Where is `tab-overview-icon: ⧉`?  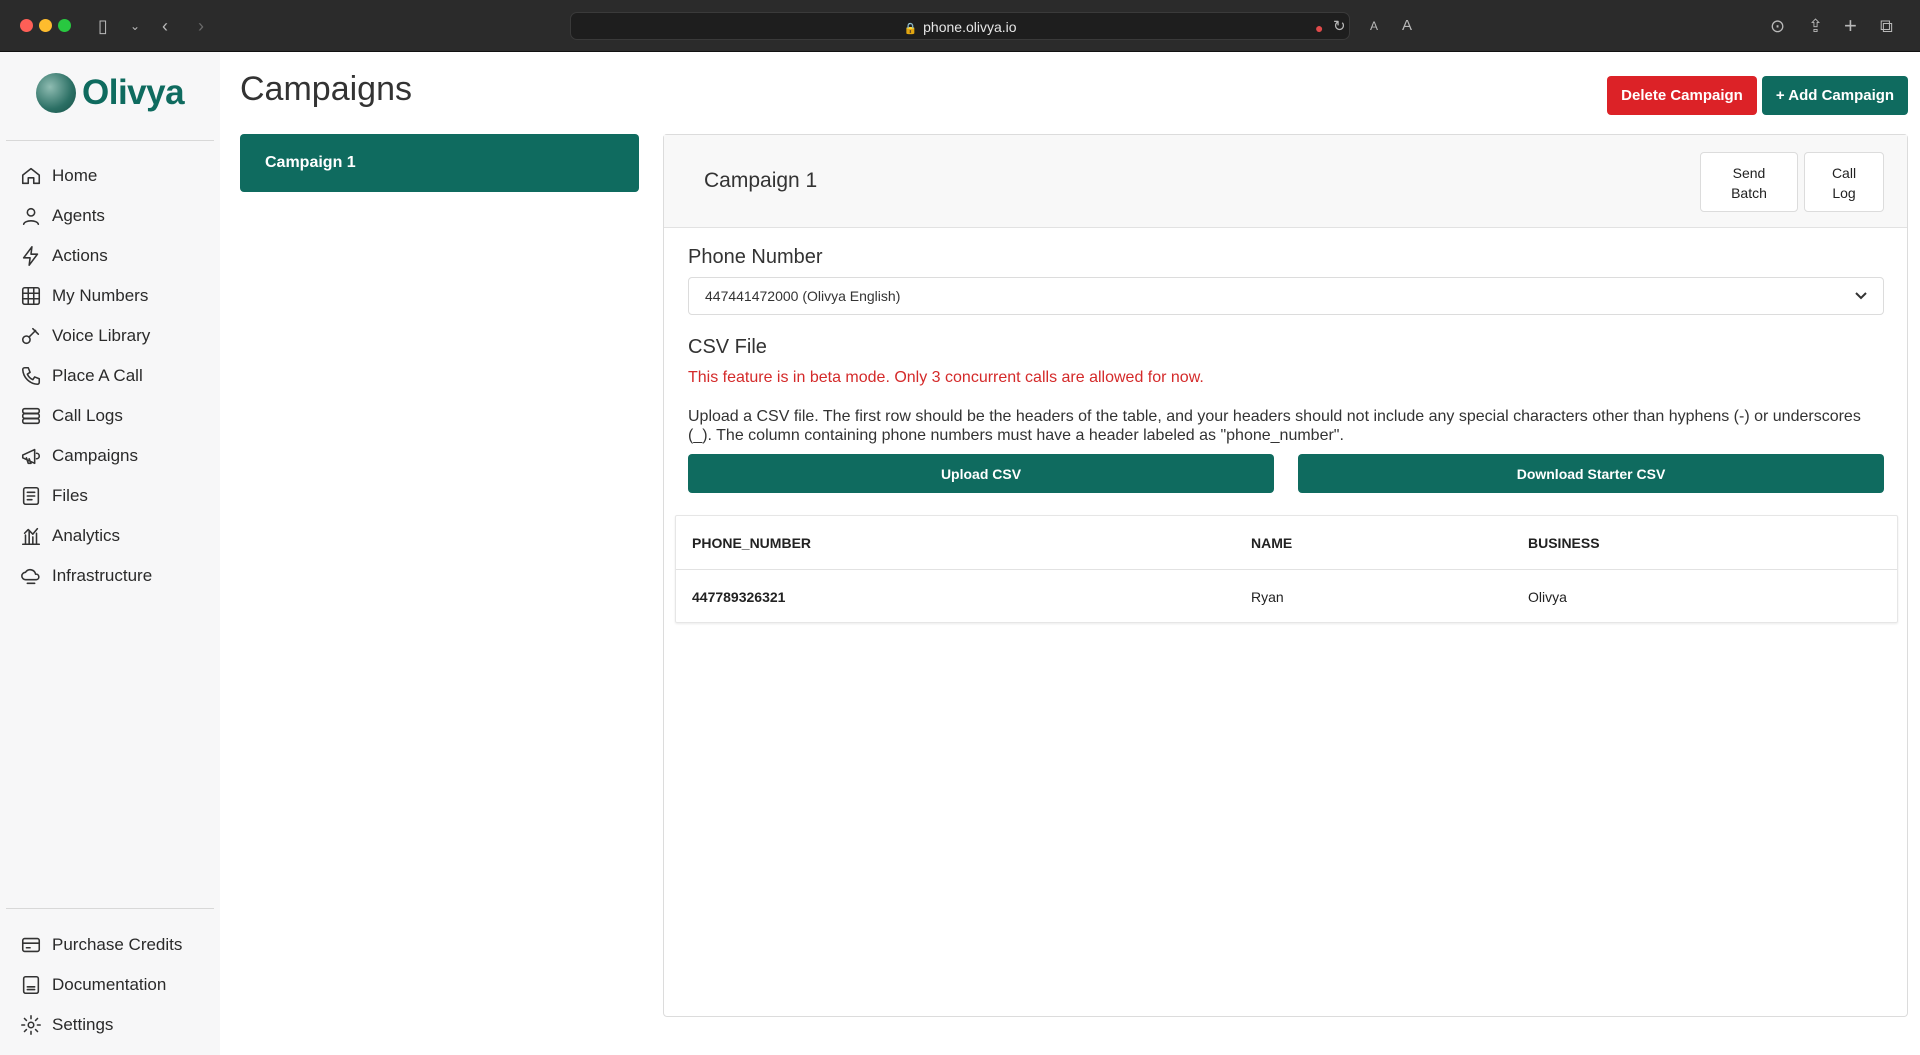 tab-overview-icon: ⧉ is located at coordinates (1886, 26).